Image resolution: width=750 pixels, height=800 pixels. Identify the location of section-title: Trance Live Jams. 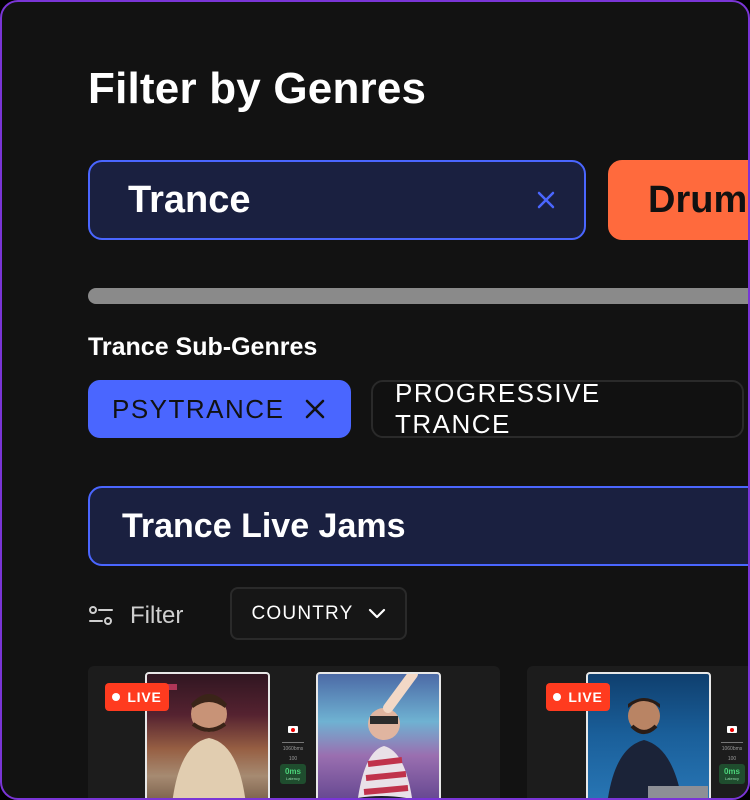
(264, 525).